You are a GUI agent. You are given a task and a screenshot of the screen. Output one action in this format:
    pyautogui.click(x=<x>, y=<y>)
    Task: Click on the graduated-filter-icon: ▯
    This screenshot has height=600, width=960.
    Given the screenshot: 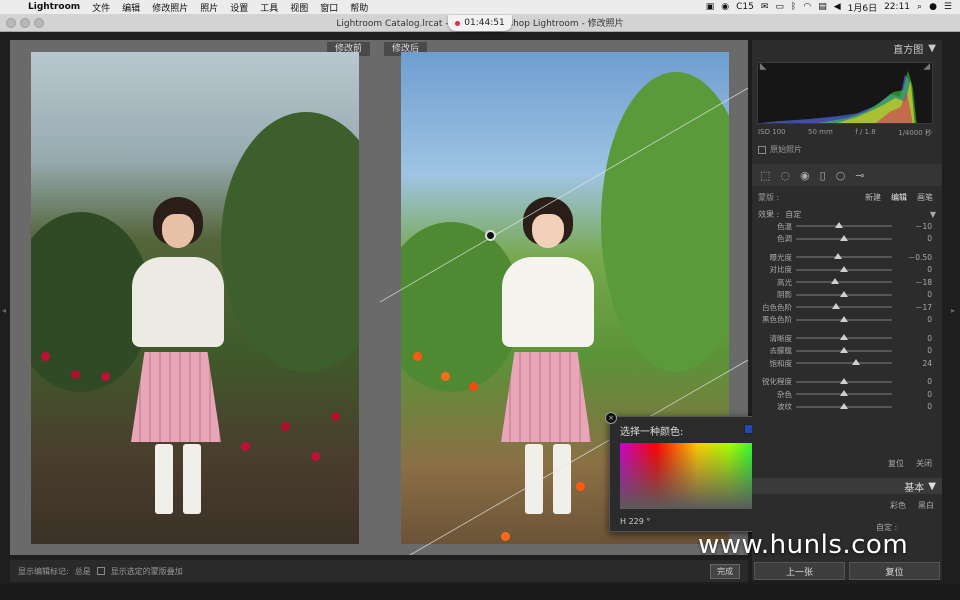 What is the action you would take?
    pyautogui.click(x=823, y=175)
    